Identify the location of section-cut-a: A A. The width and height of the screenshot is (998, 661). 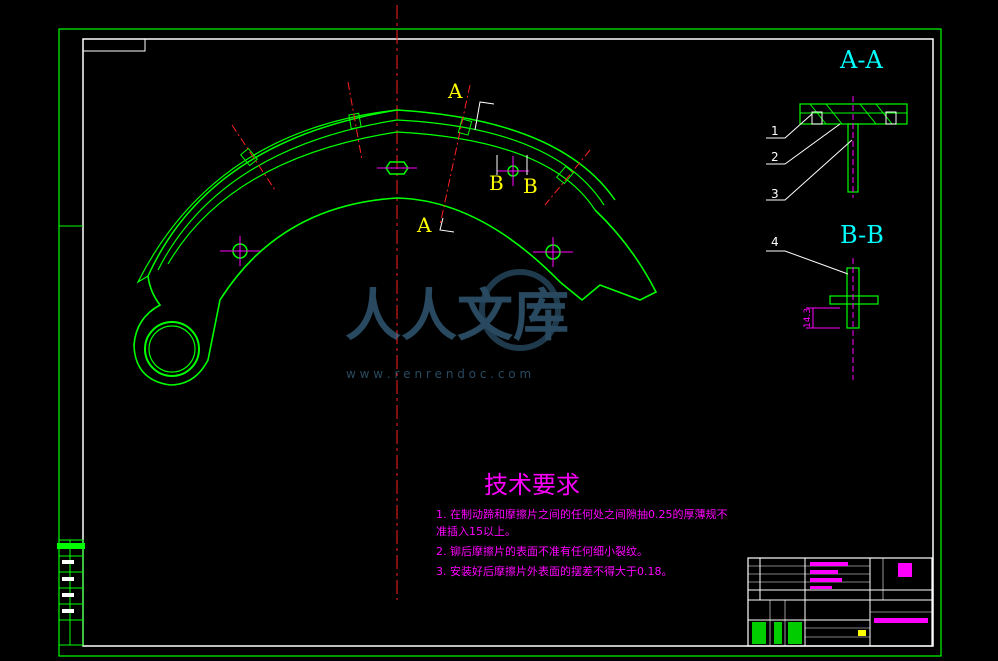
(455, 158).